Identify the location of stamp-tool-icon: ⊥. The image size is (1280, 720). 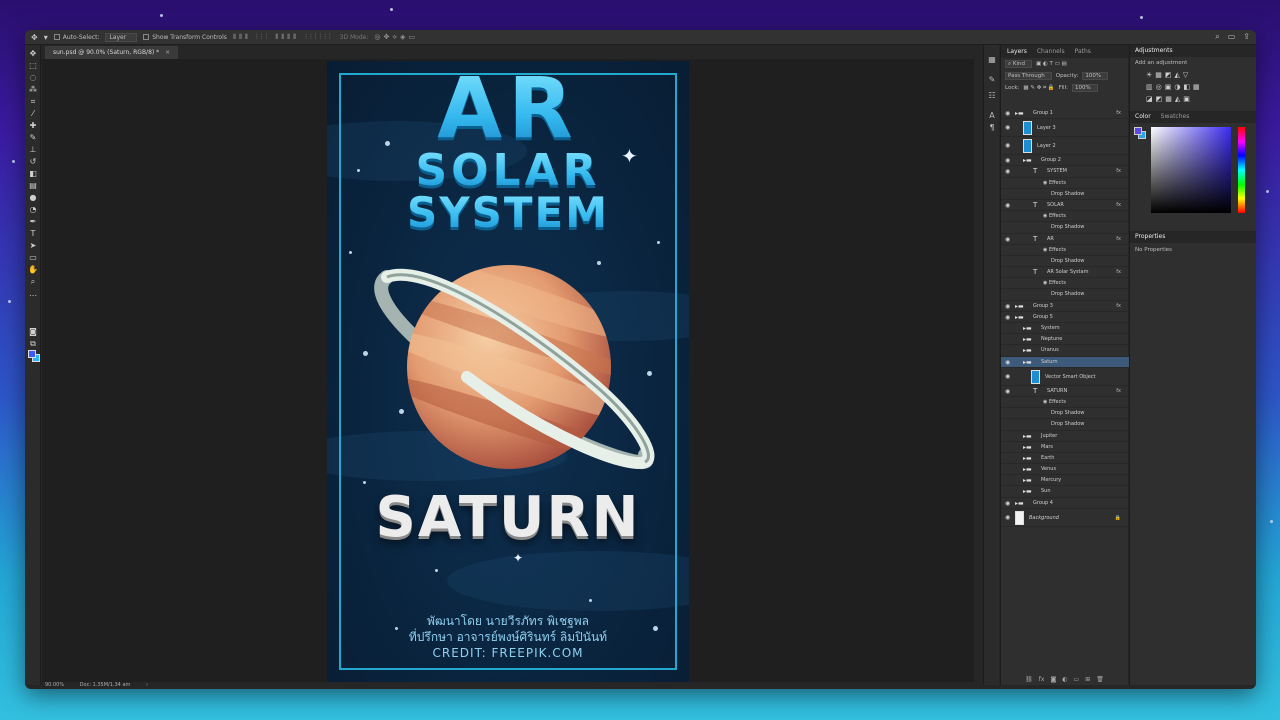
(33, 150).